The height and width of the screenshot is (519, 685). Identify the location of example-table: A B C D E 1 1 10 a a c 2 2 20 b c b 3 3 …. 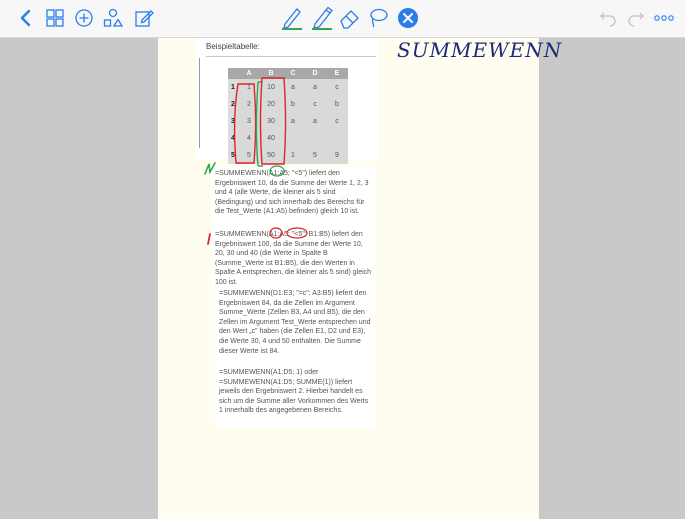
(288, 116).